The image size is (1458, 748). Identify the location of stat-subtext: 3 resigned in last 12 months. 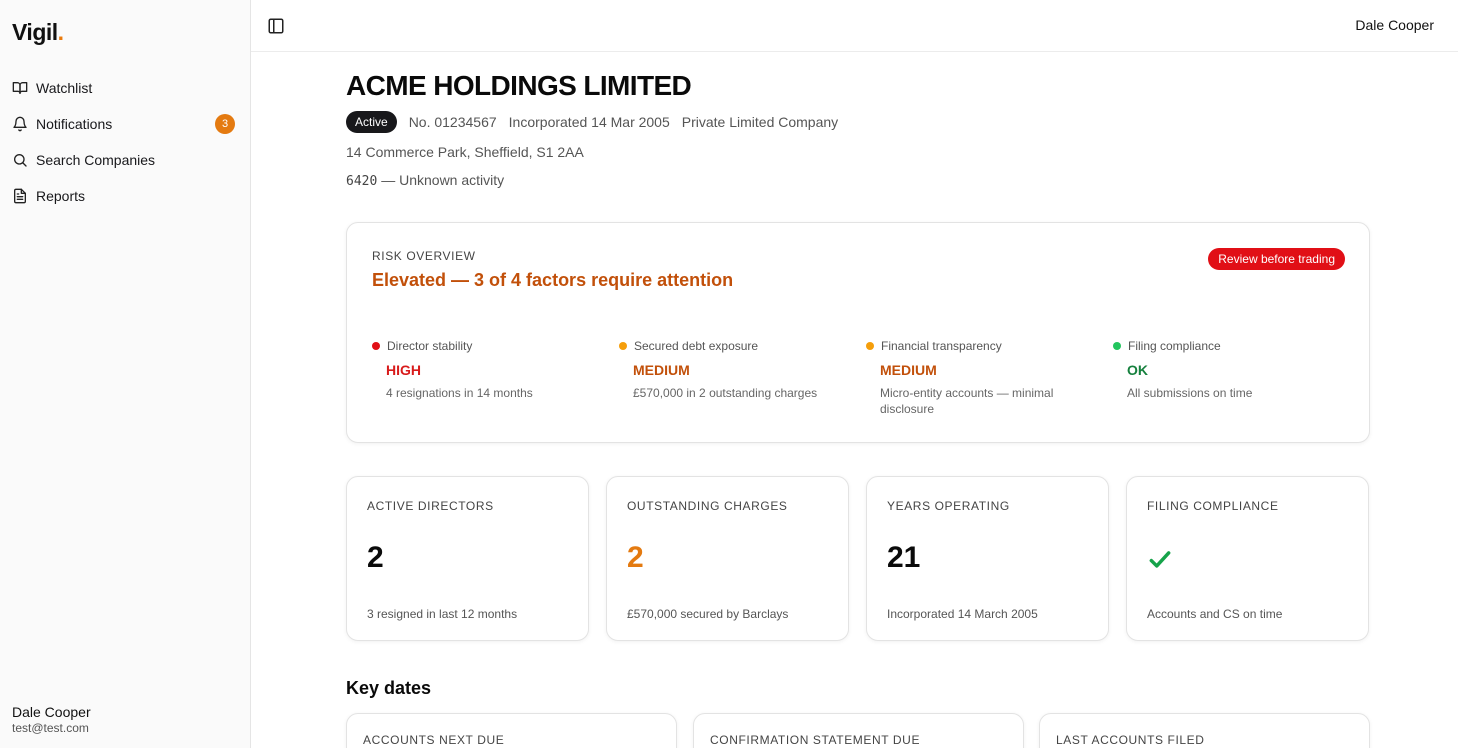
(442, 614).